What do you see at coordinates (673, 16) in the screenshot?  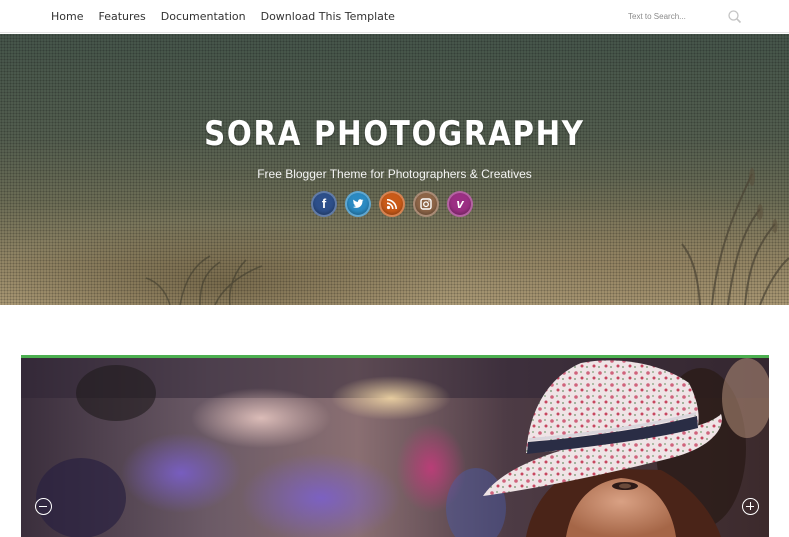 I see `search-input` at bounding box center [673, 16].